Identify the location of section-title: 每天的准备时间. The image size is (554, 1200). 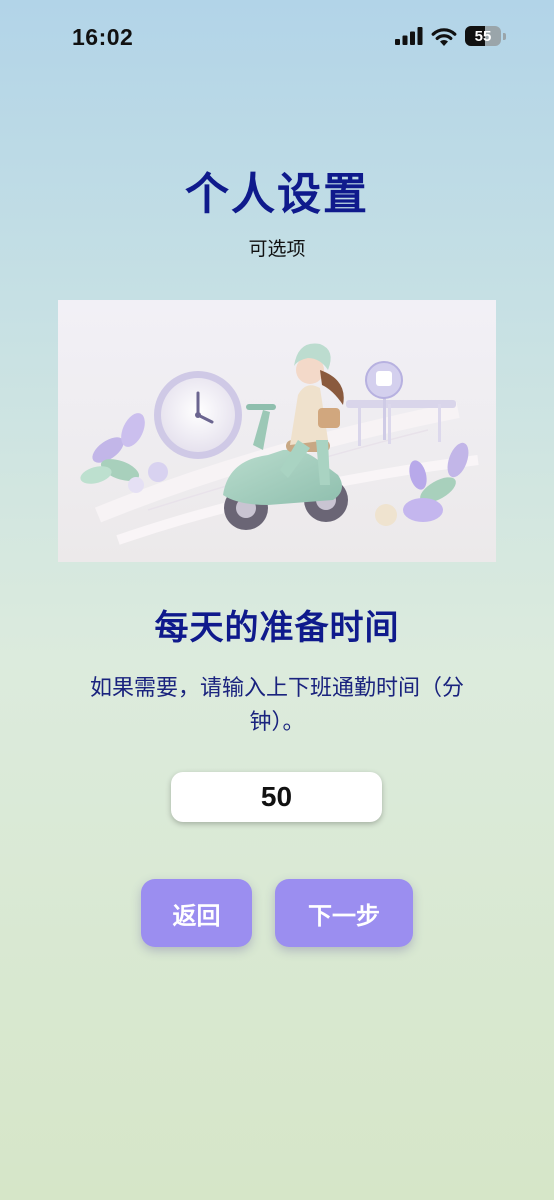
(277, 628).